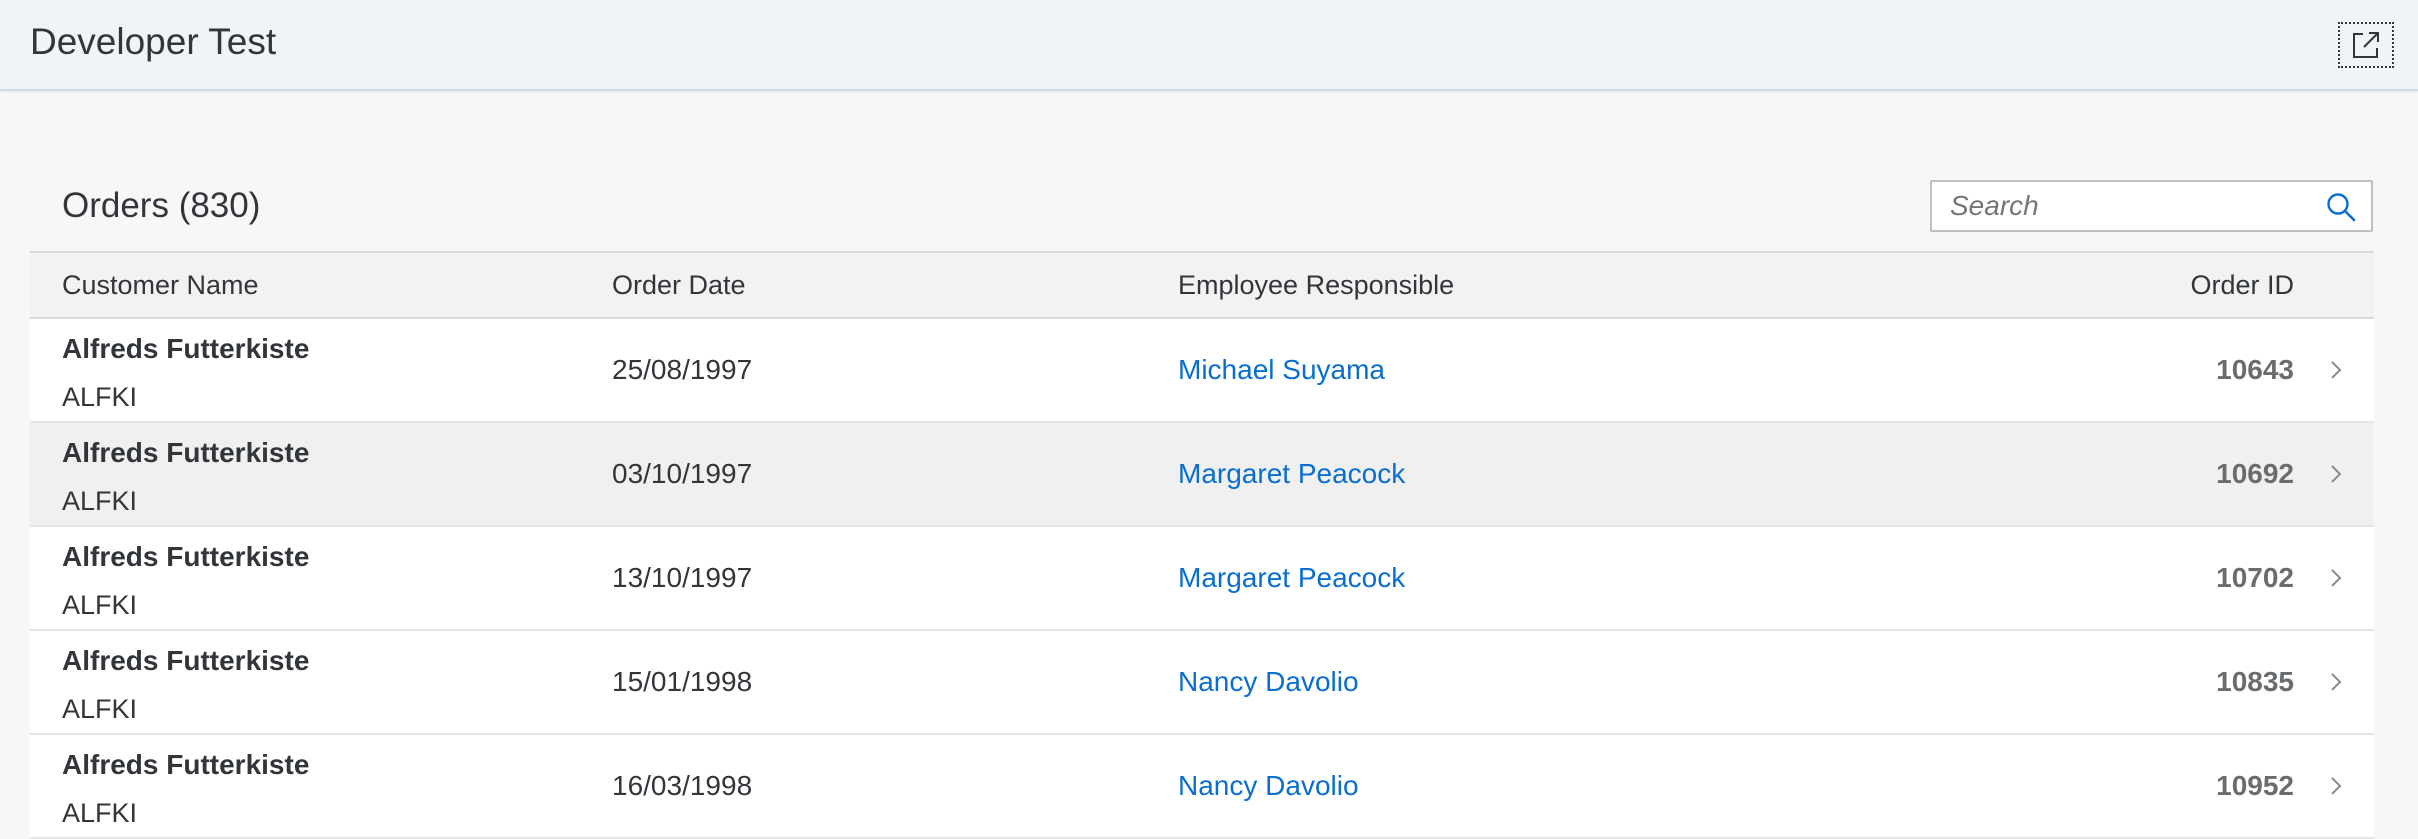 The height and width of the screenshot is (839, 2418). Describe the element at coordinates (2255, 681) in the screenshot. I see `order-id: 10835` at that location.